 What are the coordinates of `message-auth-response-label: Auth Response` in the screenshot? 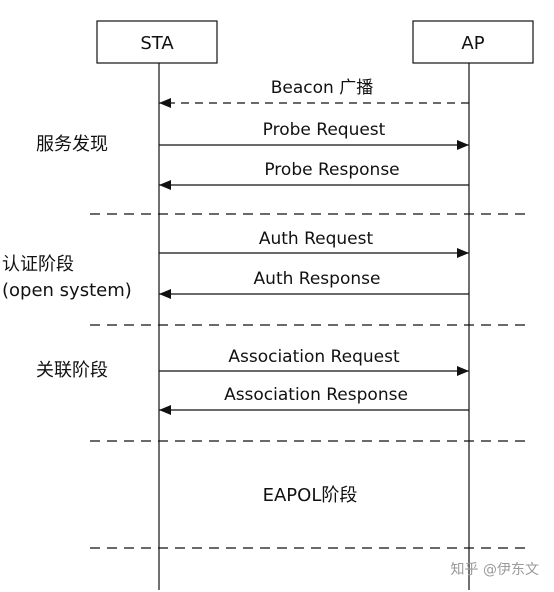 It's located at (317, 279).